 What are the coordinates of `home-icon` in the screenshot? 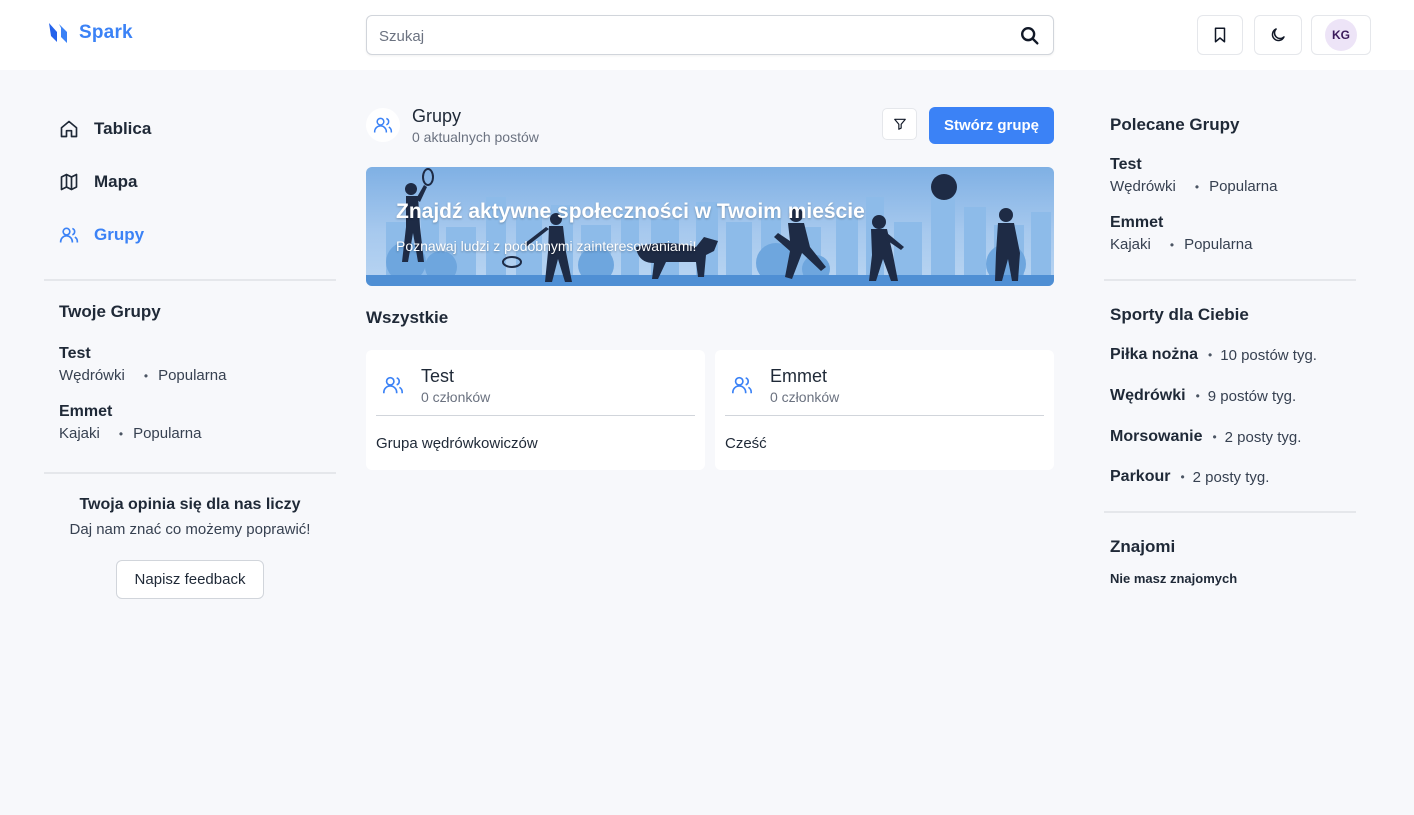 It's located at (69, 129).